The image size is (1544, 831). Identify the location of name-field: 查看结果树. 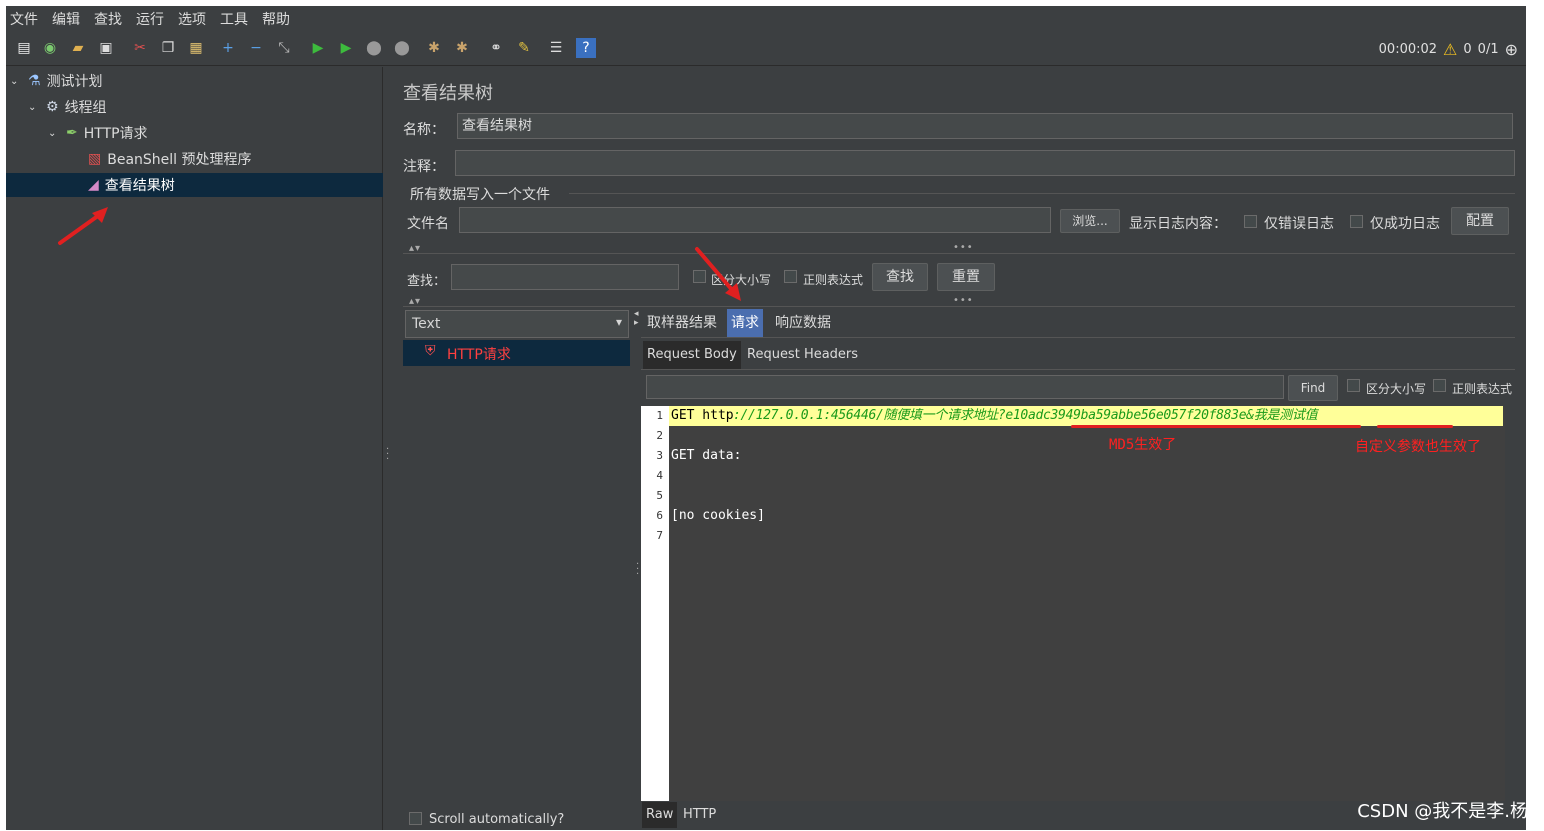
(985, 126).